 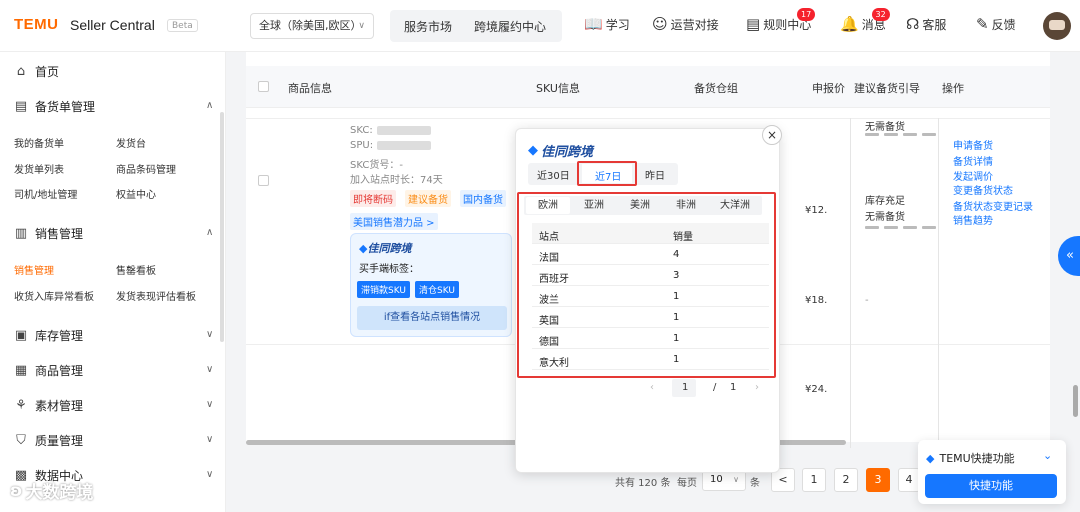 What do you see at coordinates (913, 24) in the screenshot?
I see `headset-icon: ☊` at bounding box center [913, 24].